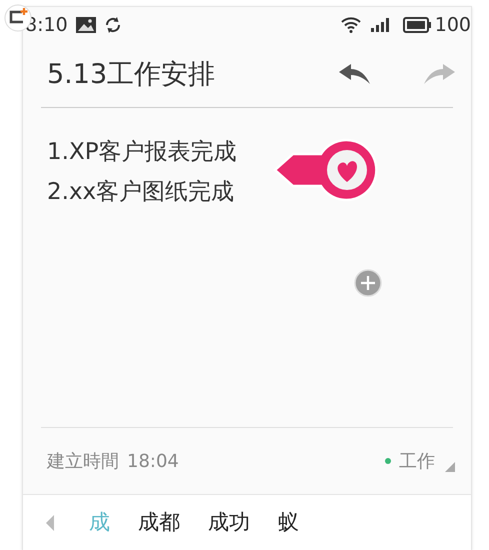 This screenshot has height=550, width=489. Describe the element at coordinates (354, 75) in the screenshot. I see `undo-icon` at that location.